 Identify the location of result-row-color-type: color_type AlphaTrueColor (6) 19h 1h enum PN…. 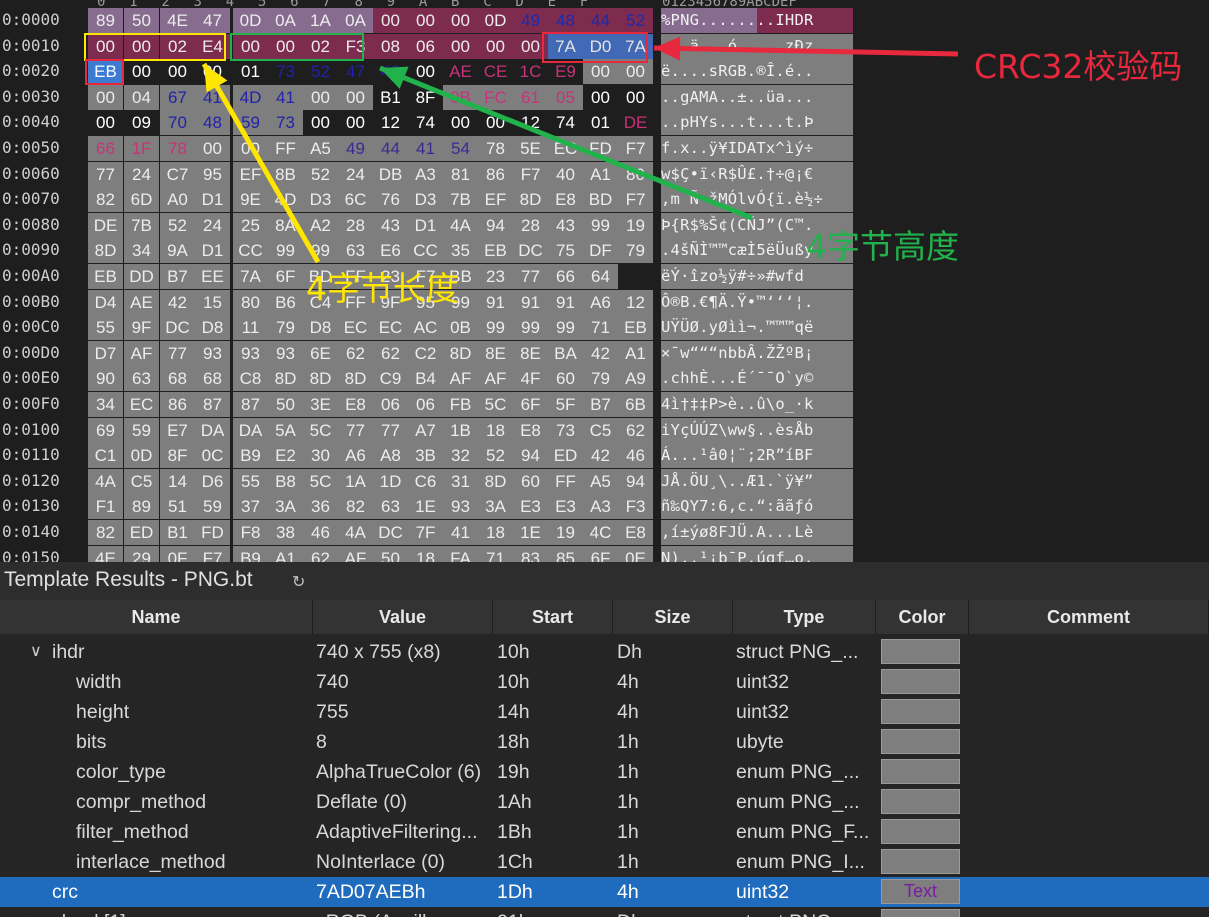
(604, 772).